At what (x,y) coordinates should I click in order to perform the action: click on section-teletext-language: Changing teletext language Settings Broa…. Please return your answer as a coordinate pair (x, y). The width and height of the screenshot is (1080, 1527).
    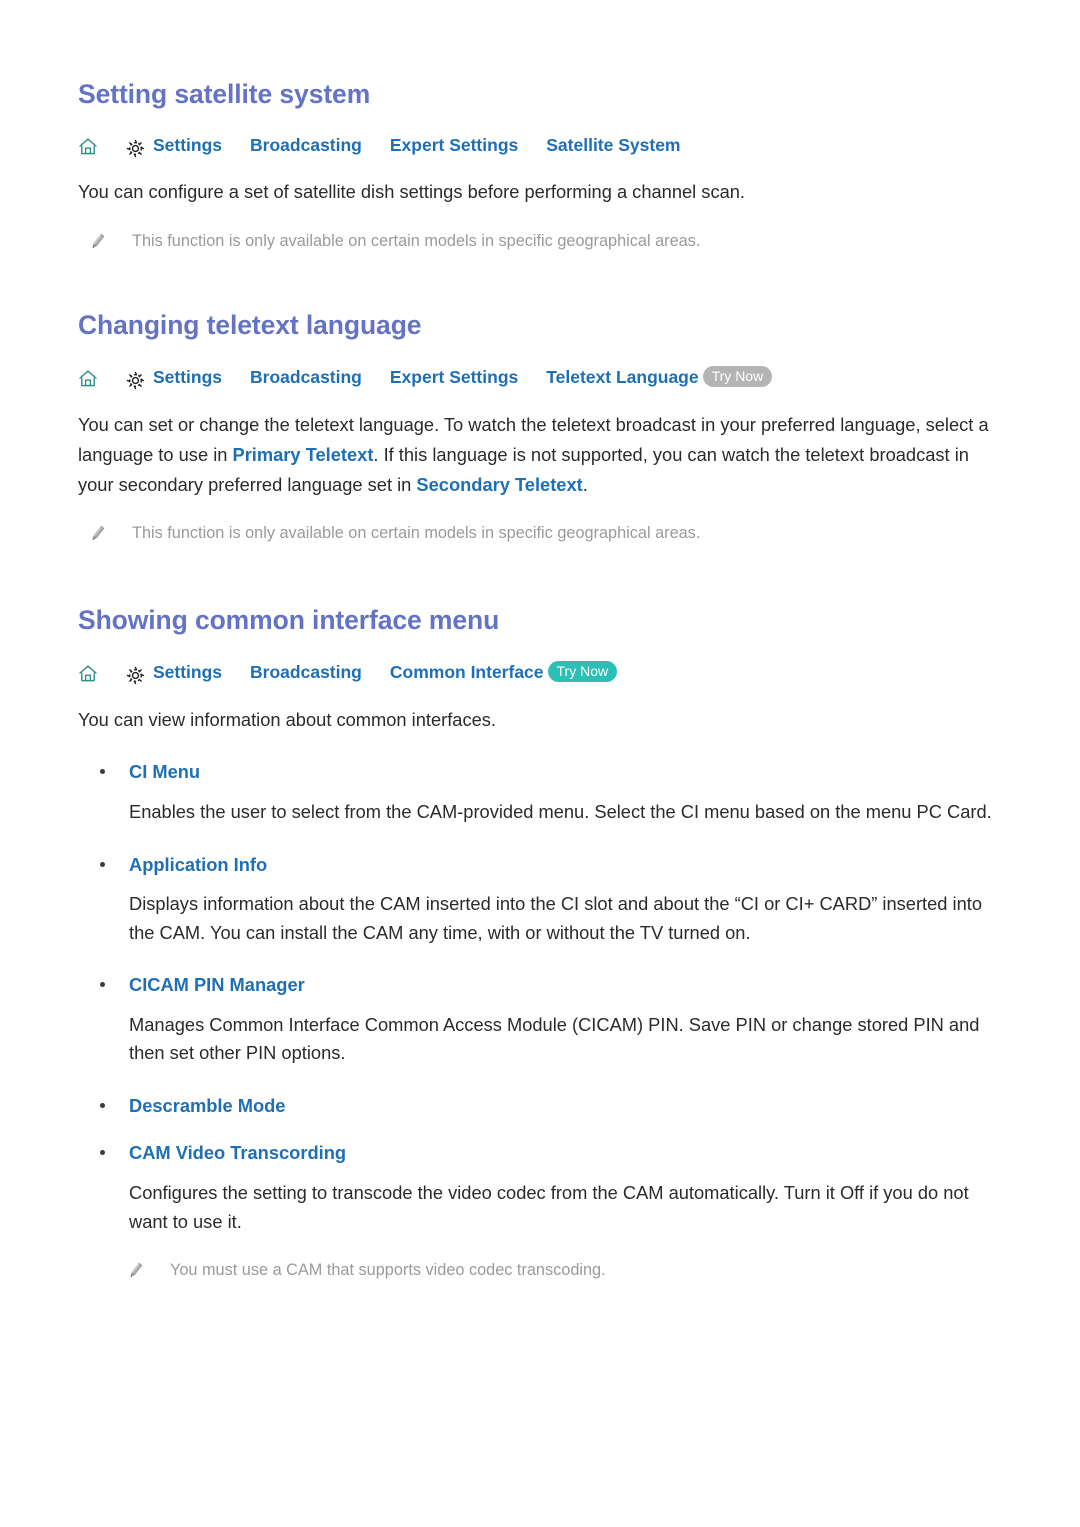
    Looking at the image, I should click on (540, 427).